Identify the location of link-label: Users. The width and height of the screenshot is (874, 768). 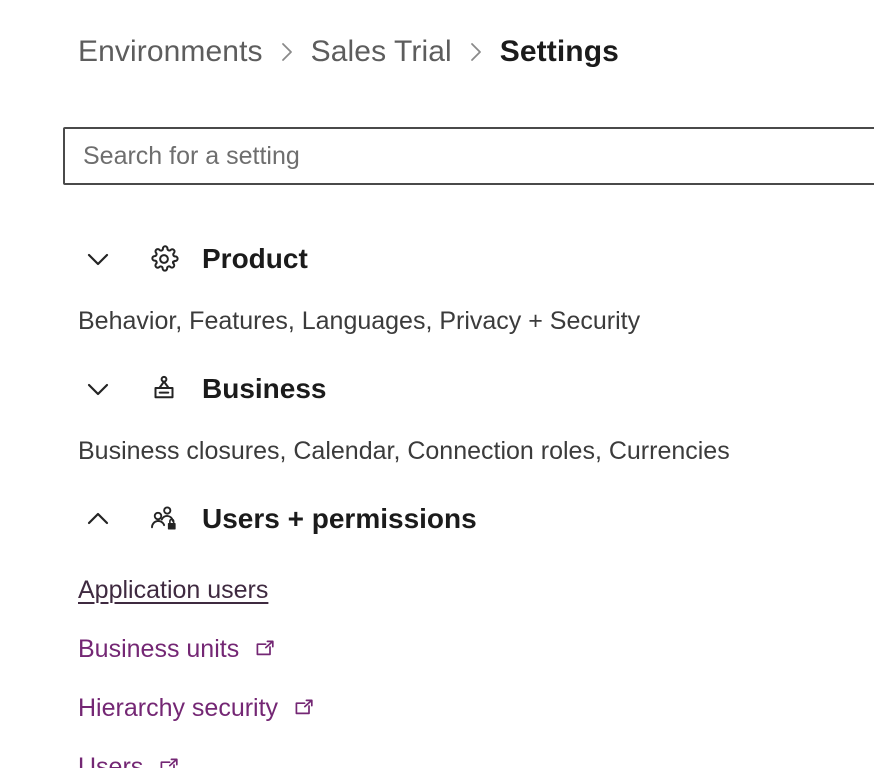
(111, 760).